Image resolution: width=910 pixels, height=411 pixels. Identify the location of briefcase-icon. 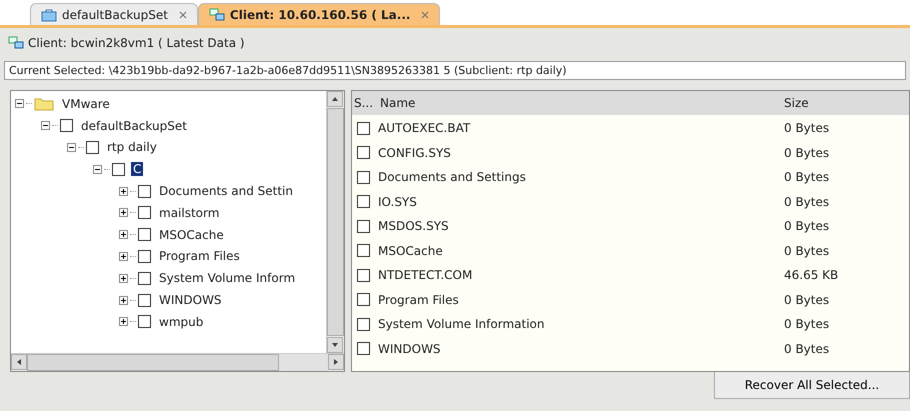
(49, 15).